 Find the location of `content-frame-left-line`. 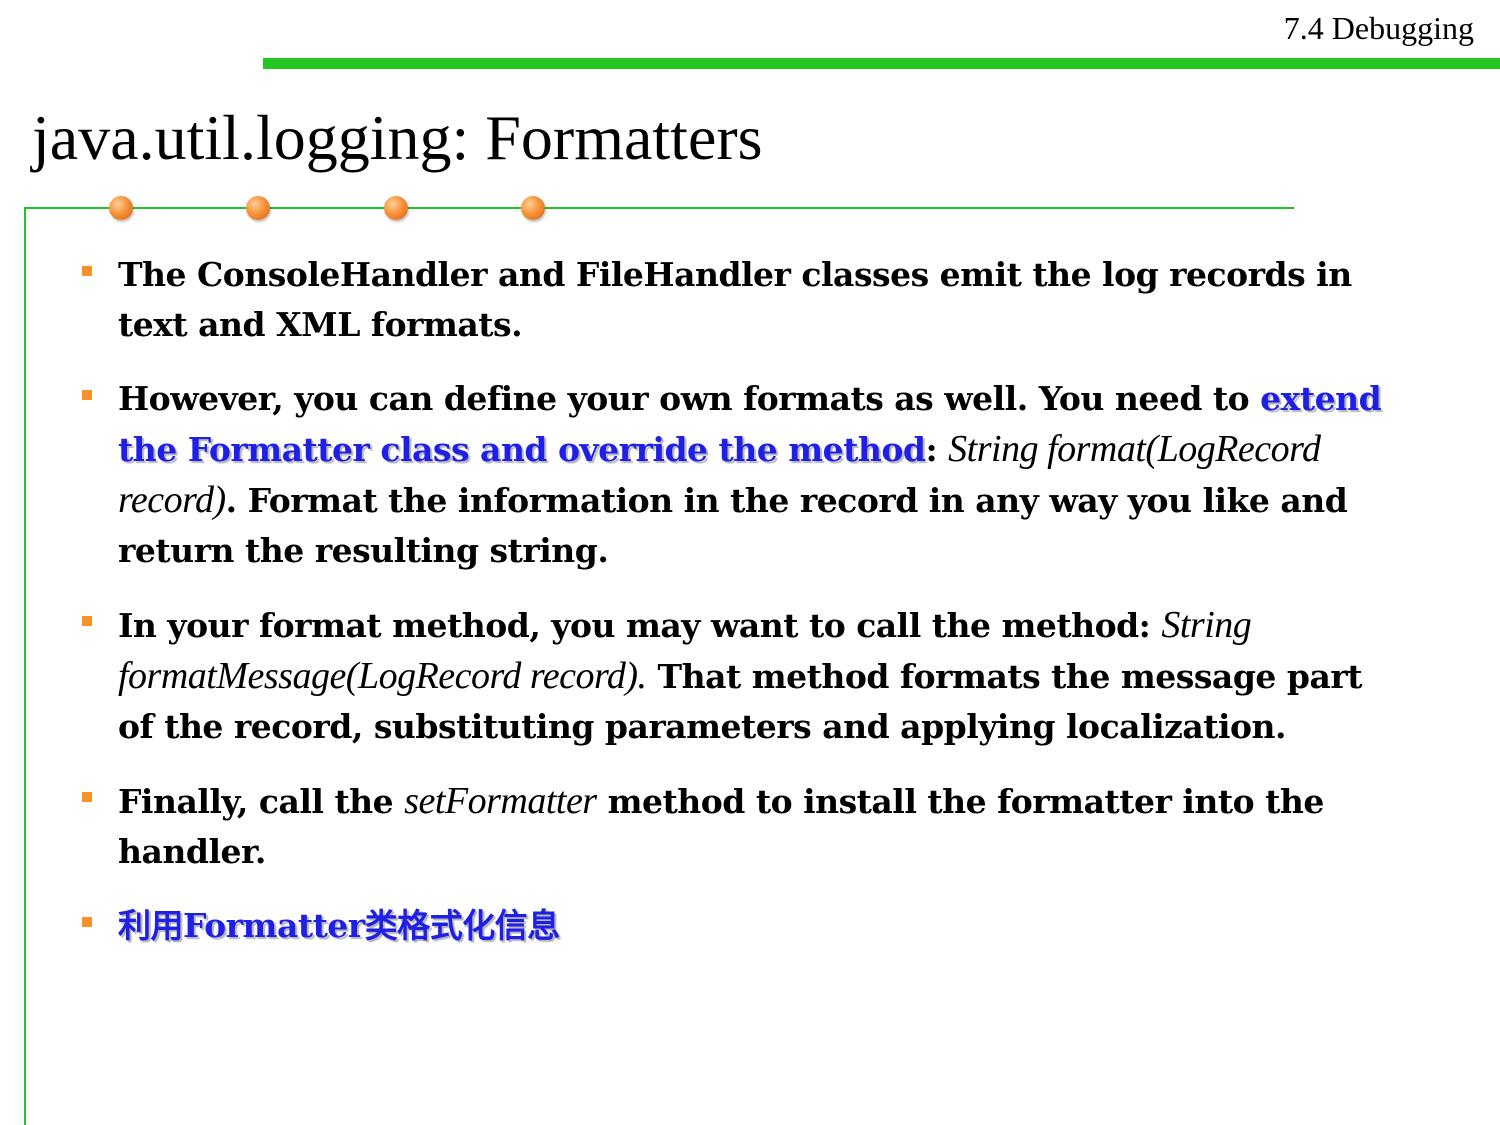

content-frame-left-line is located at coordinates (25, 666).